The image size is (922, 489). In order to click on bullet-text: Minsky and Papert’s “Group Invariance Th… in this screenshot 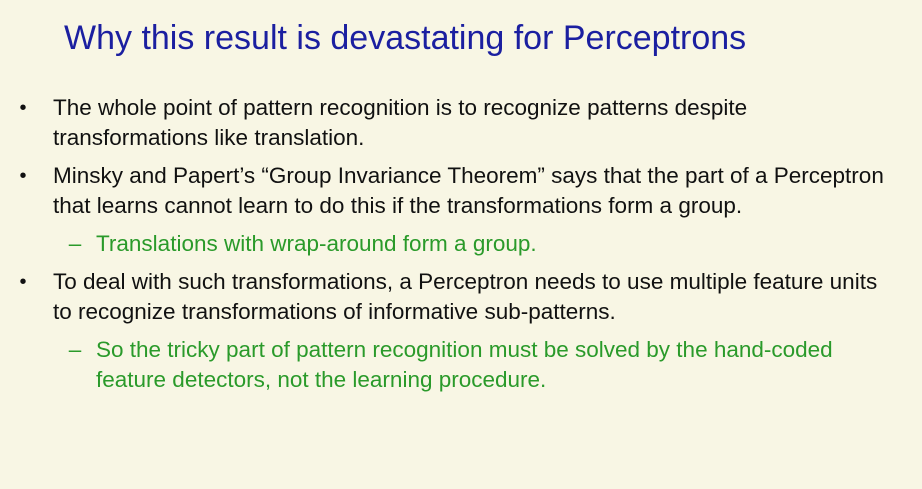, I will do `click(468, 190)`.